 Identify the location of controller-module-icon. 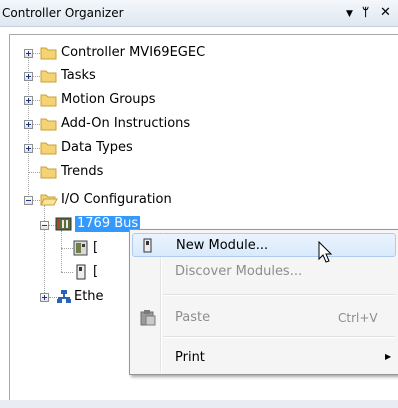
(80, 248).